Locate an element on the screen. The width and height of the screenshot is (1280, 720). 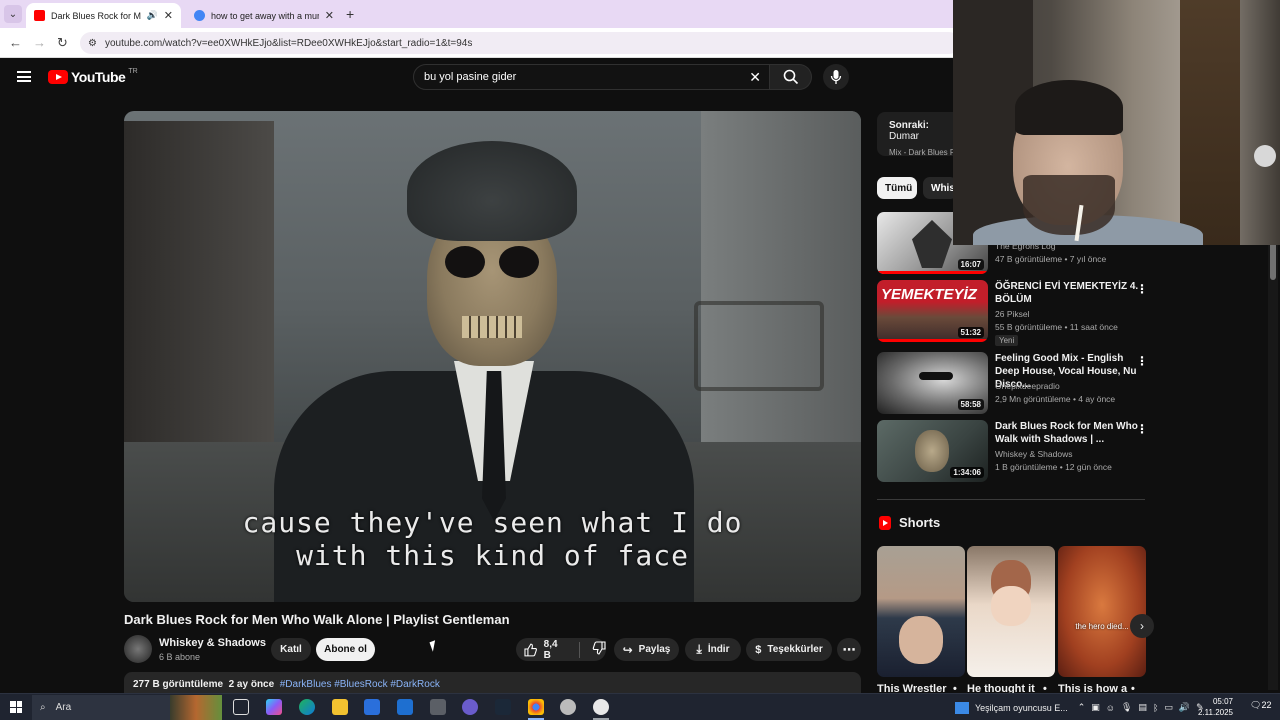
video-meta: 2,9 Mn görüntüleme • 4 ay önce is located at coordinates (1055, 399).